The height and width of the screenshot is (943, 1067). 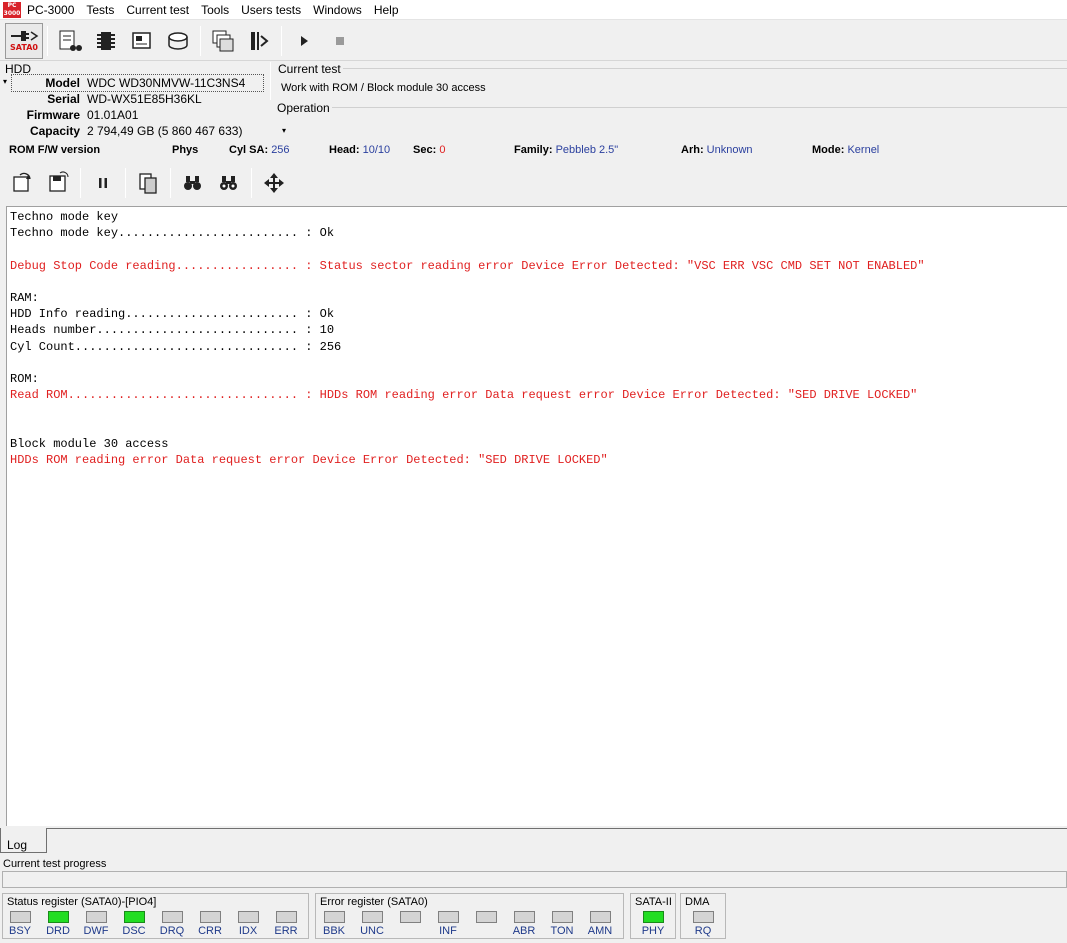 I want to click on find-button, so click(x=193, y=183).